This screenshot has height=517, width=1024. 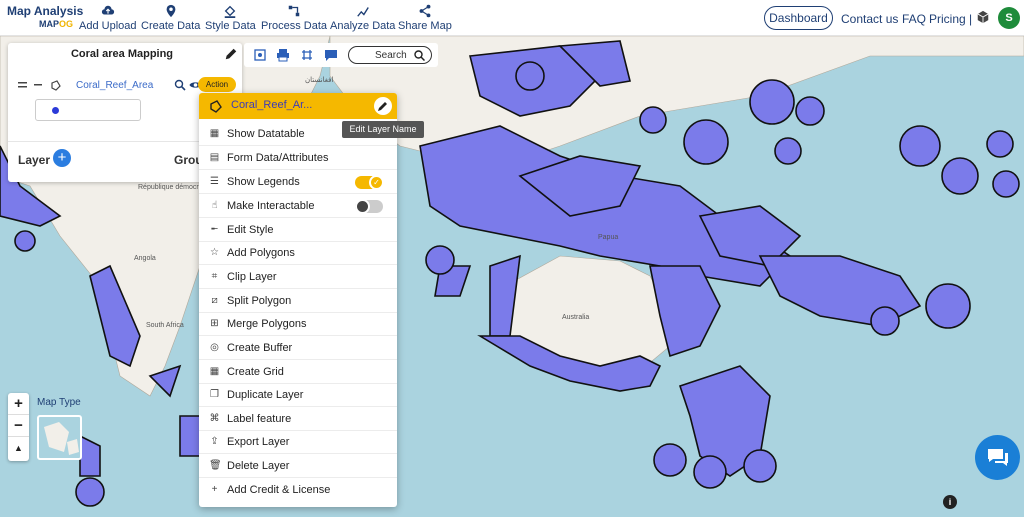 I want to click on grid-icon: ▦, so click(x=214, y=371).